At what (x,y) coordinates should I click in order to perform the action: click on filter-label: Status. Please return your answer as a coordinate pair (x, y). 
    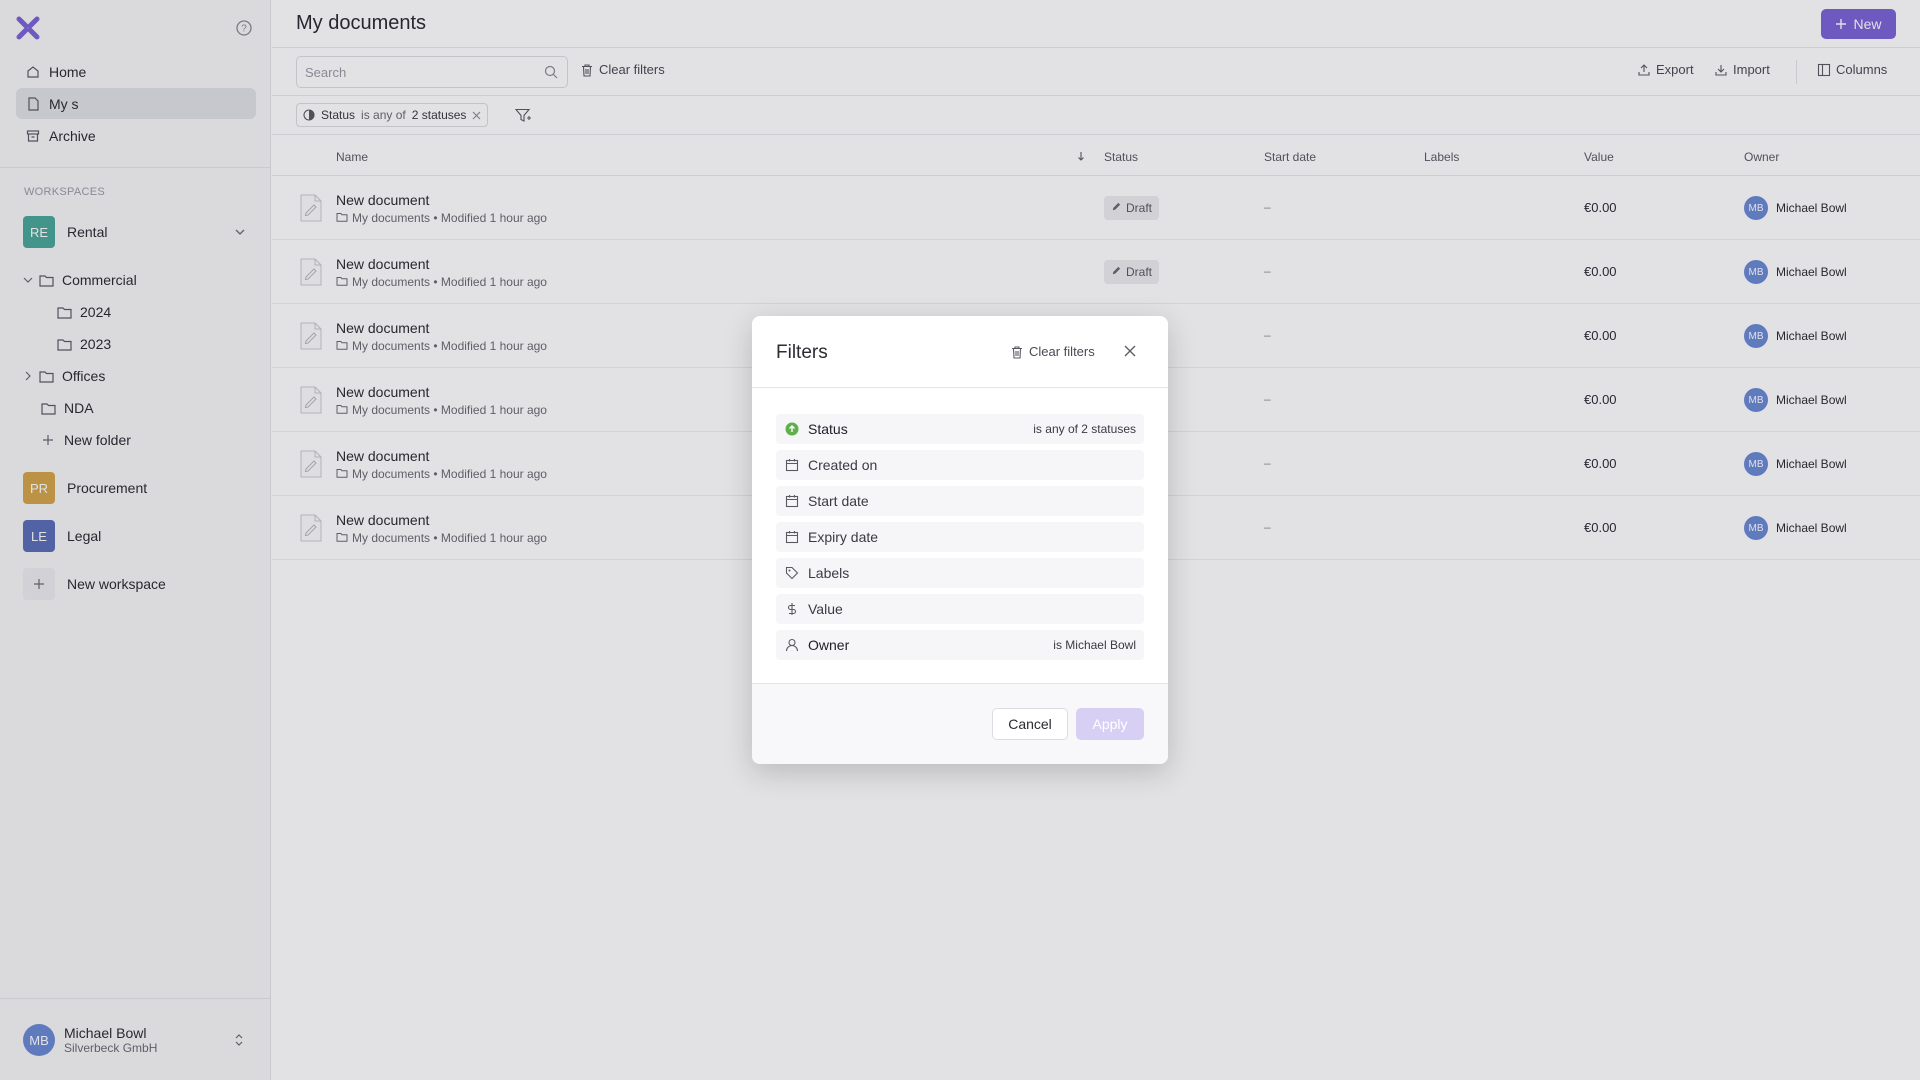
    Looking at the image, I should click on (828, 429).